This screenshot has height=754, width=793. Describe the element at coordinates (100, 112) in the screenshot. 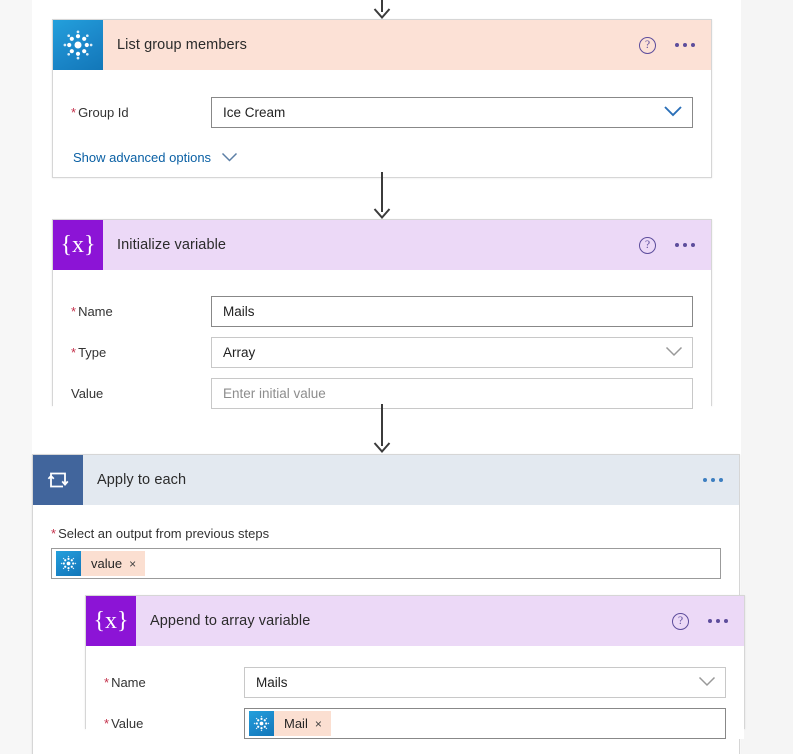

I see `field-label: * Group Id` at that location.